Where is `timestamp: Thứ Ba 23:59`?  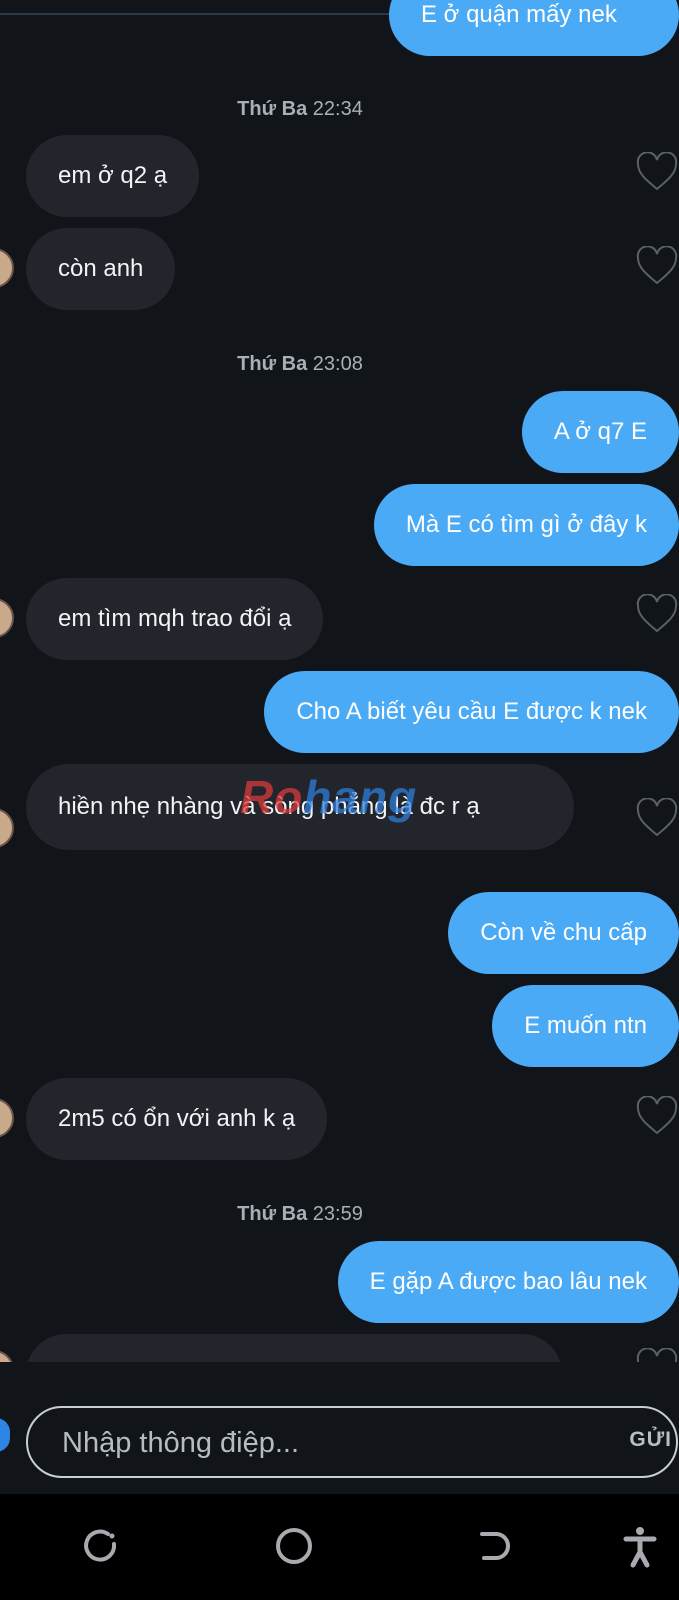
timestamp: Thứ Ba 23:59 is located at coordinates (300, 1214).